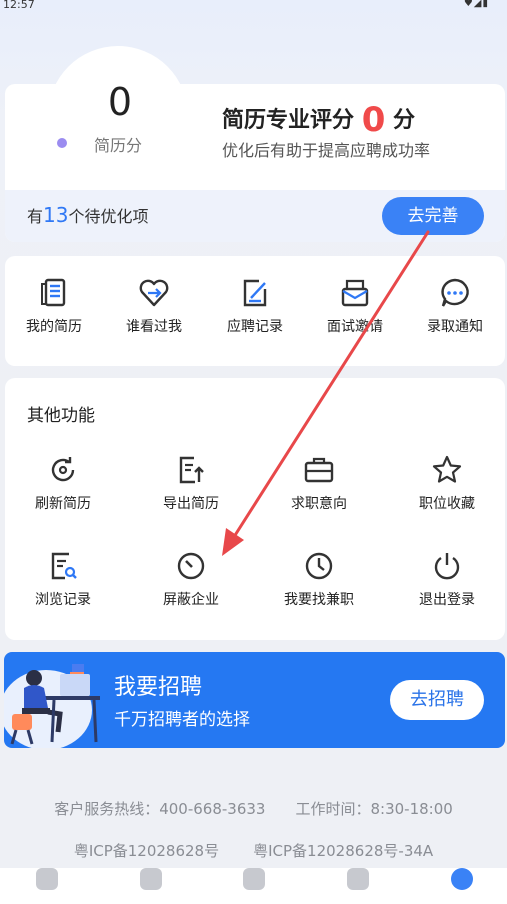  Describe the element at coordinates (319, 600) in the screenshot. I see `func-label: 我要找兼职` at that location.